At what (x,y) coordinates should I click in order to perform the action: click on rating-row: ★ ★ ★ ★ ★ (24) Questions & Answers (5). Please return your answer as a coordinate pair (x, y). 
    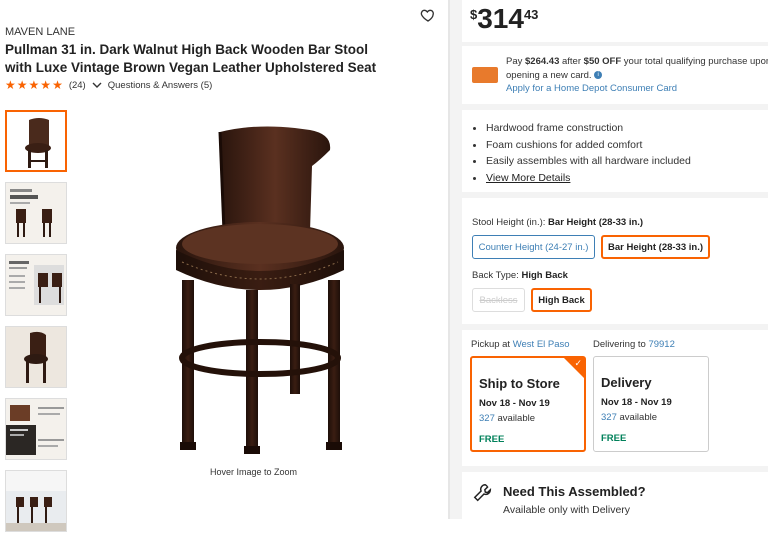
    Looking at the image, I should click on (108, 85).